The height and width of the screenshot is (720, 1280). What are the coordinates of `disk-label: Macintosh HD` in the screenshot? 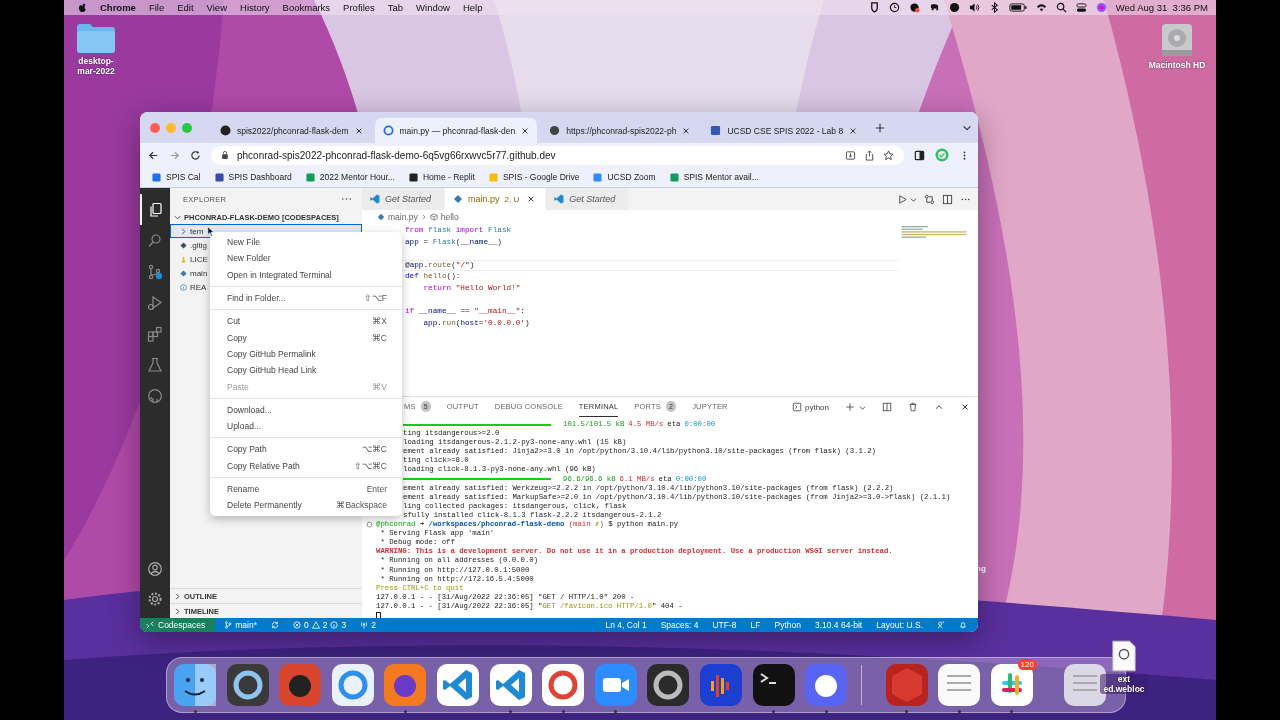 It's located at (1177, 65).